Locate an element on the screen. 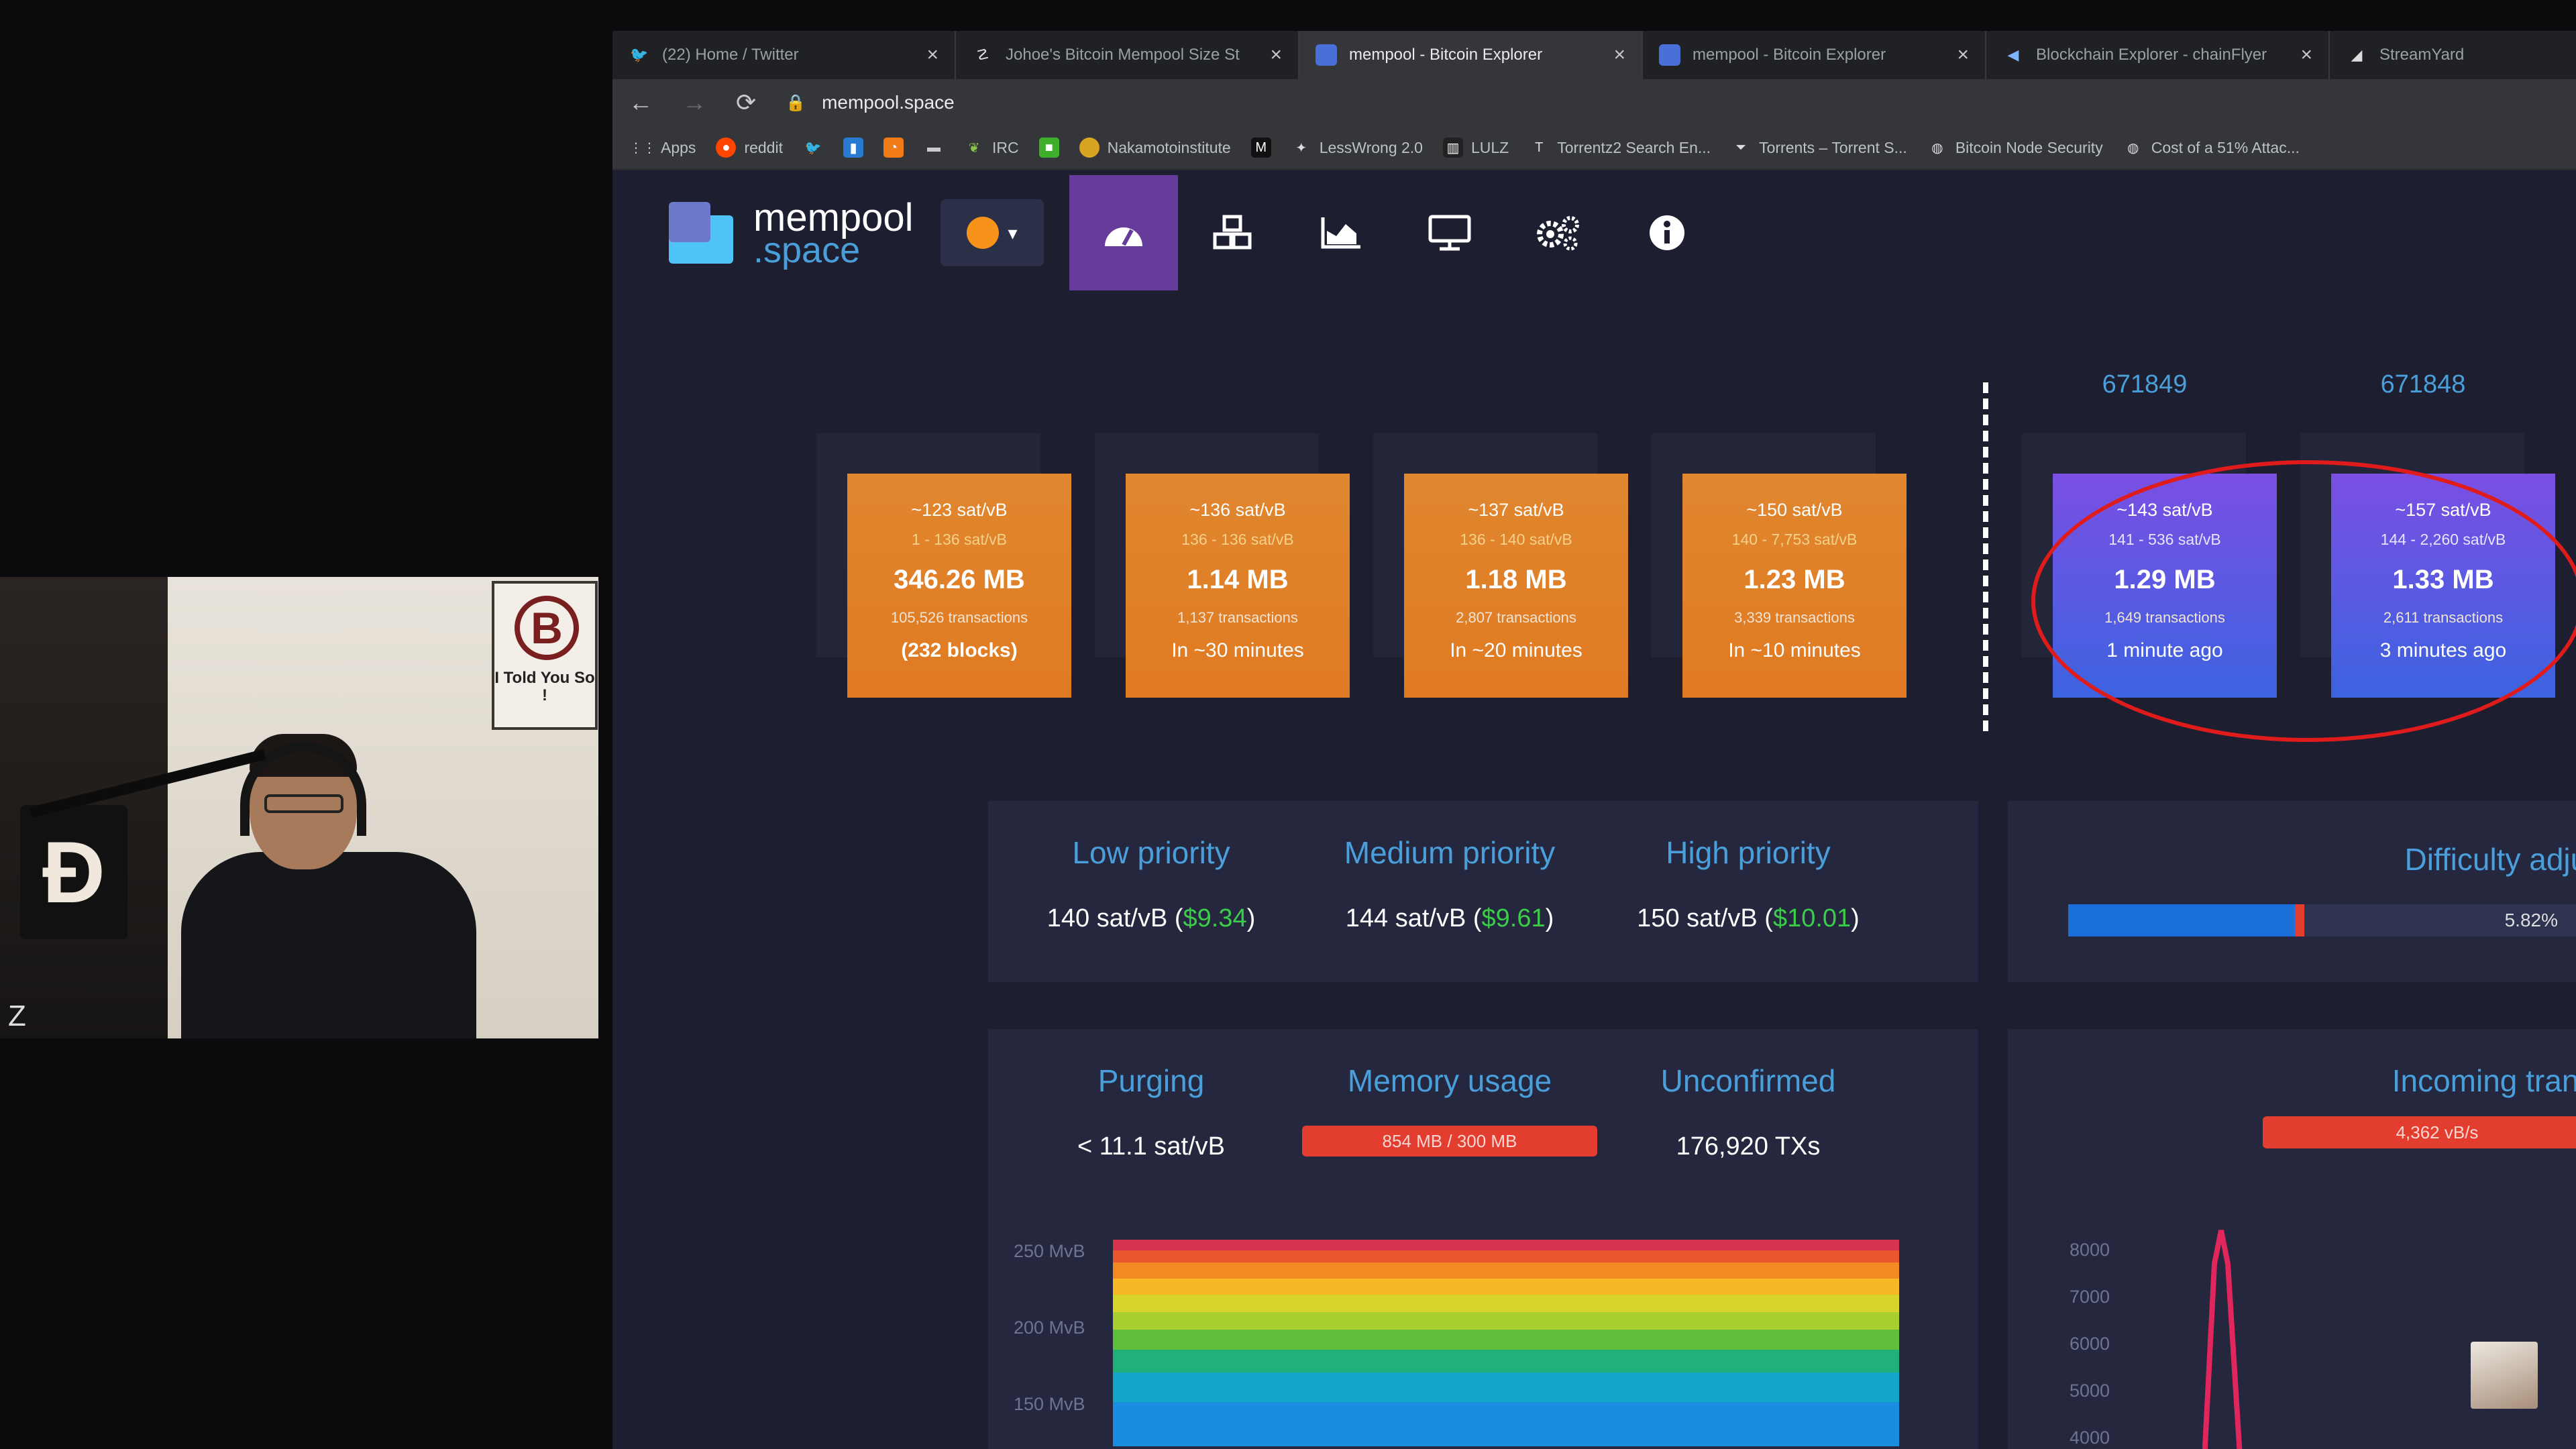  tab-chainflyer: ◀ Blockchain Explorer - chainFlyer × is located at coordinates (2158, 55).